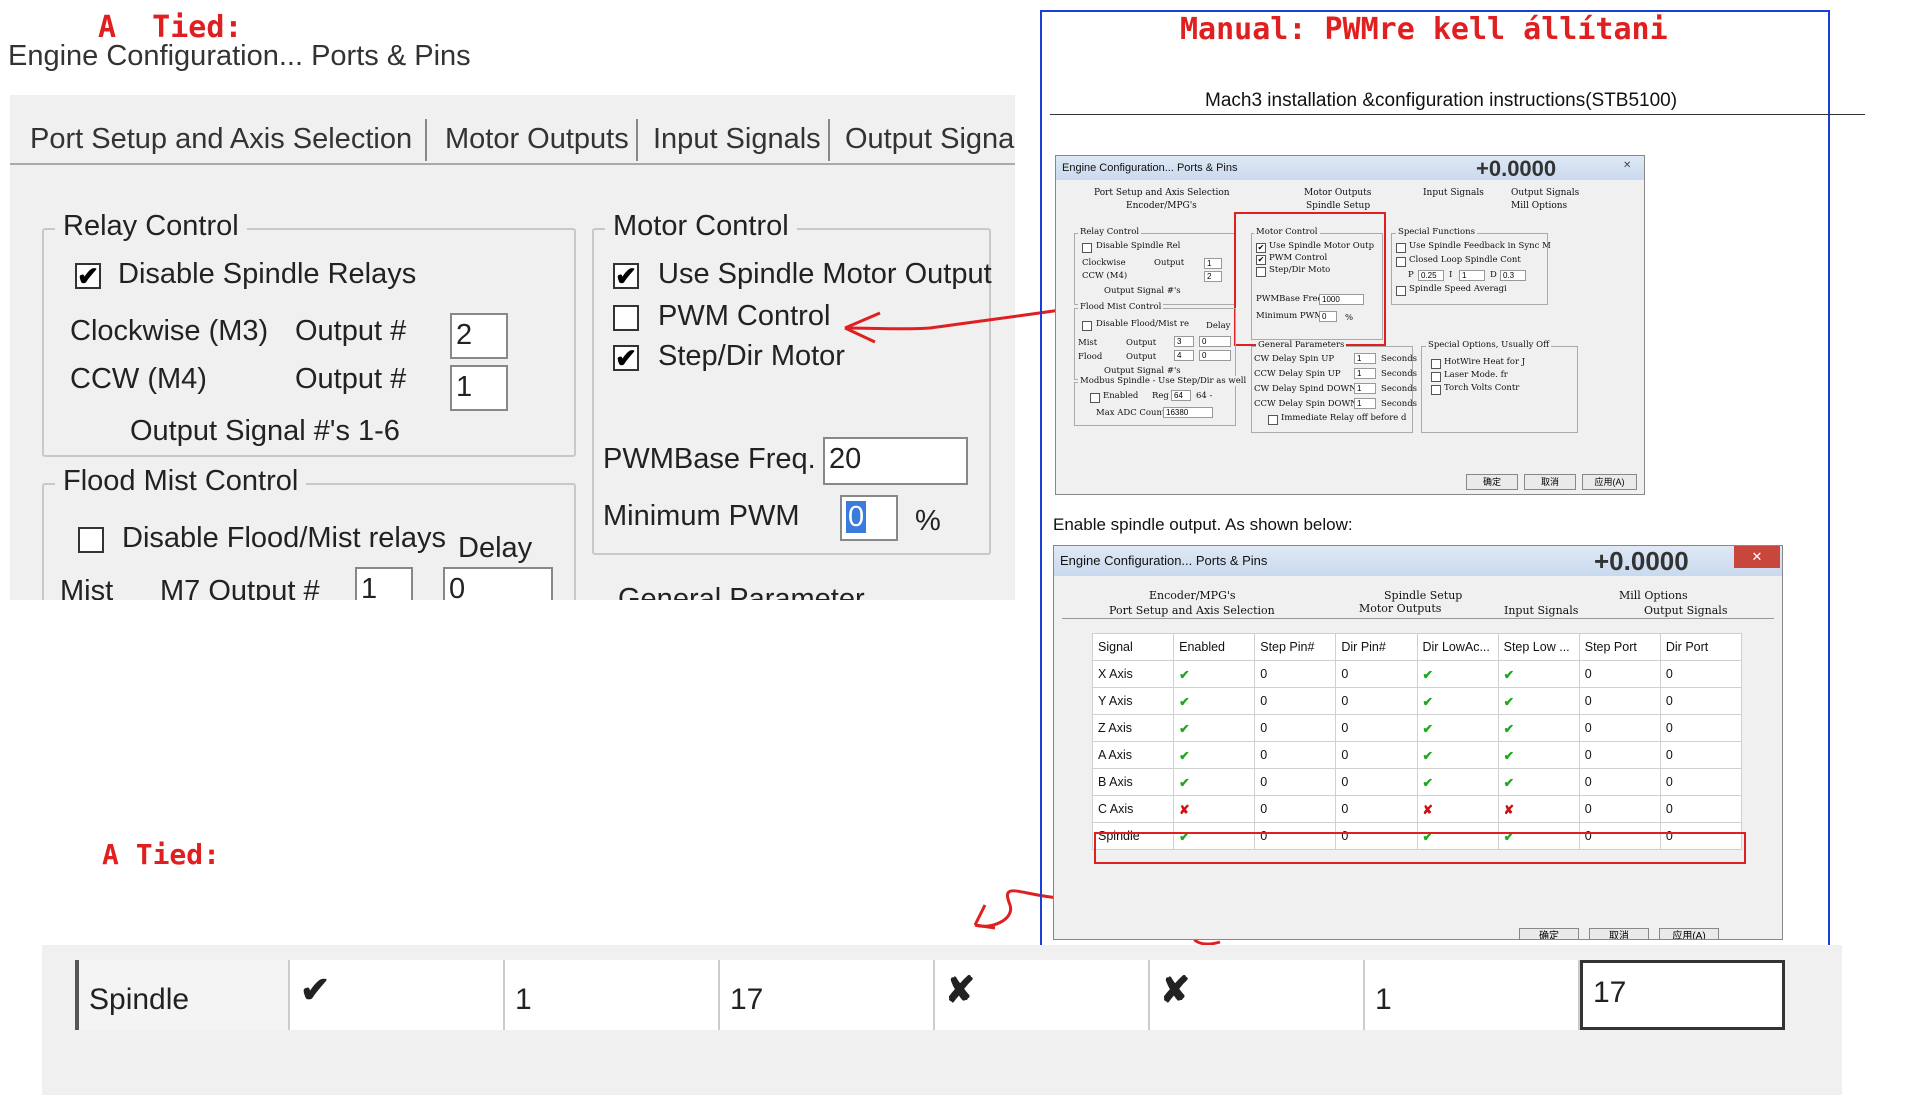 Image resolution: width=1920 pixels, height=1095 pixels. I want to click on s-cw-spin-down-input: 1, so click(1365, 388).